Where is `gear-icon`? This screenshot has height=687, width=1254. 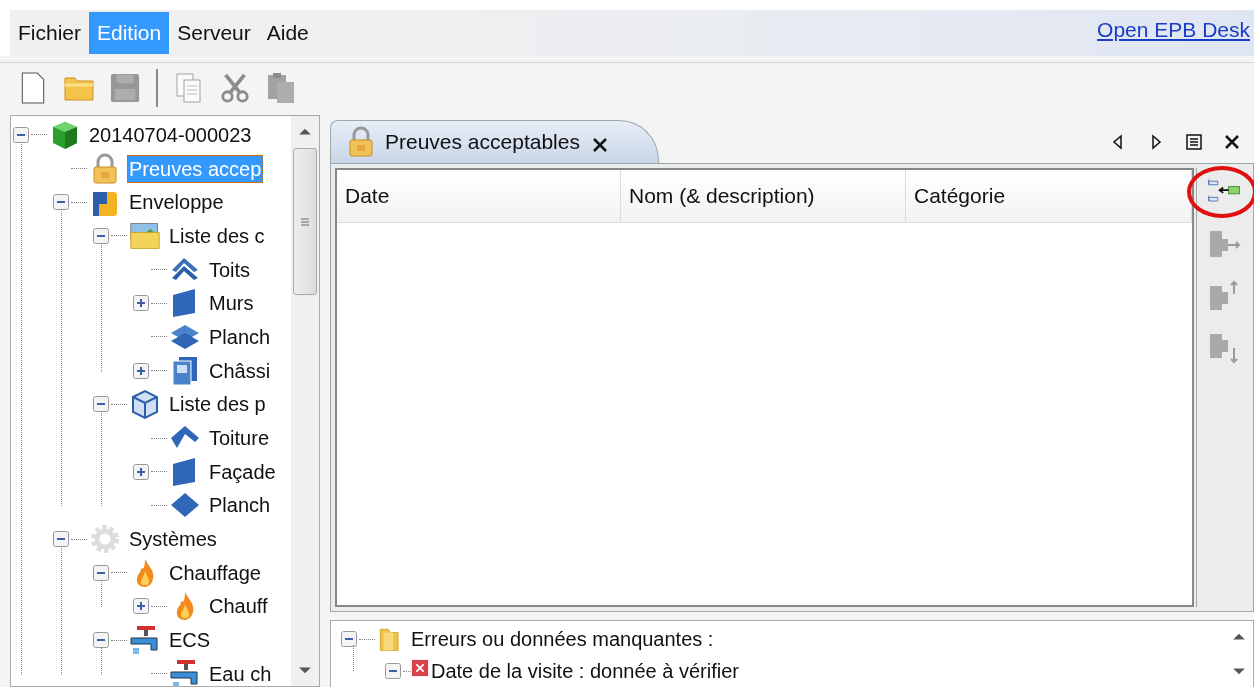 gear-icon is located at coordinates (105, 539).